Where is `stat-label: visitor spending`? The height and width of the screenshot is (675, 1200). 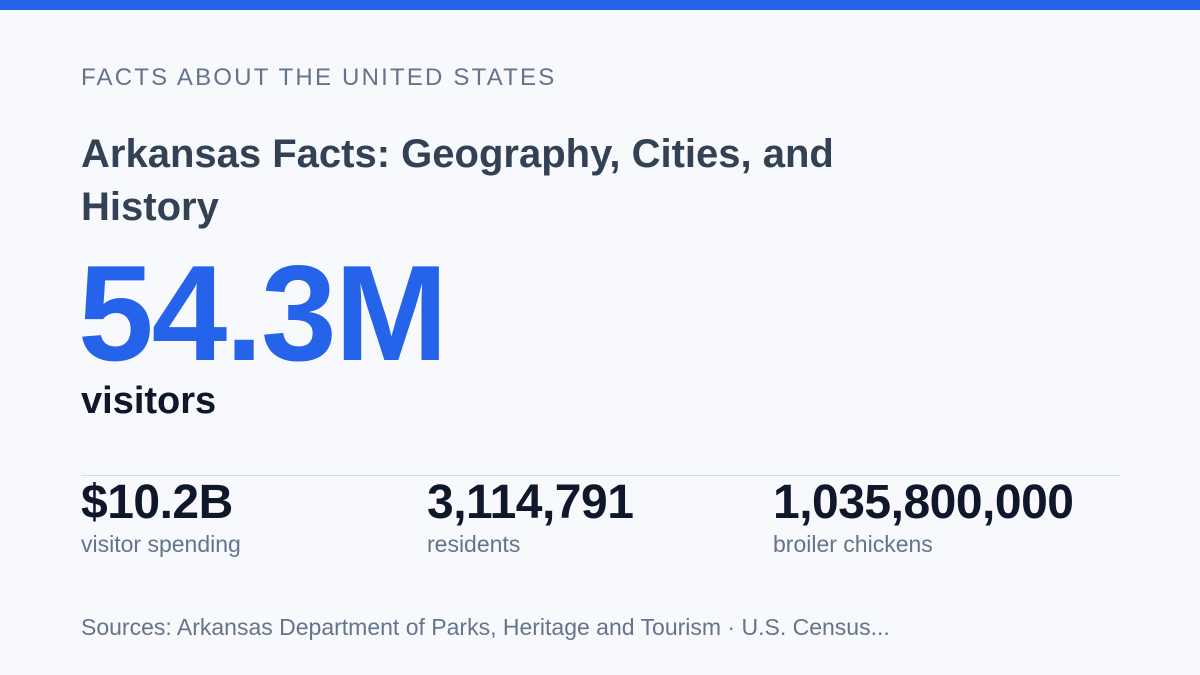 stat-label: visitor spending is located at coordinates (161, 544).